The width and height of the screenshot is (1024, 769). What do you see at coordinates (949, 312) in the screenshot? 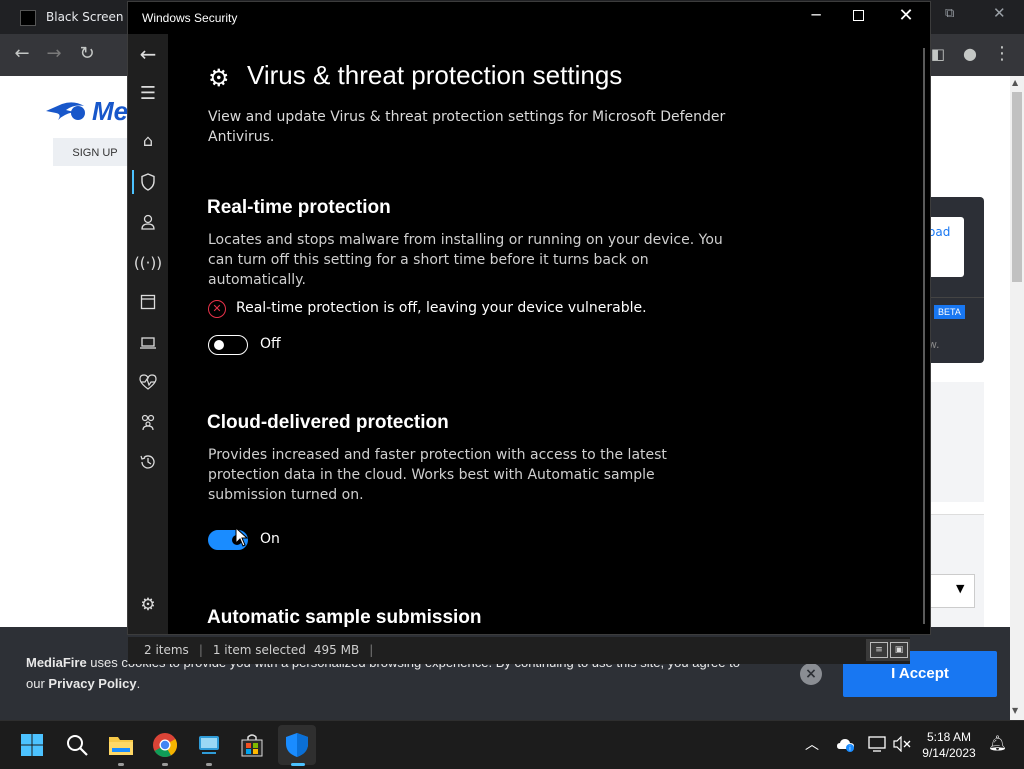
I see `beta-badge: BETA` at bounding box center [949, 312].